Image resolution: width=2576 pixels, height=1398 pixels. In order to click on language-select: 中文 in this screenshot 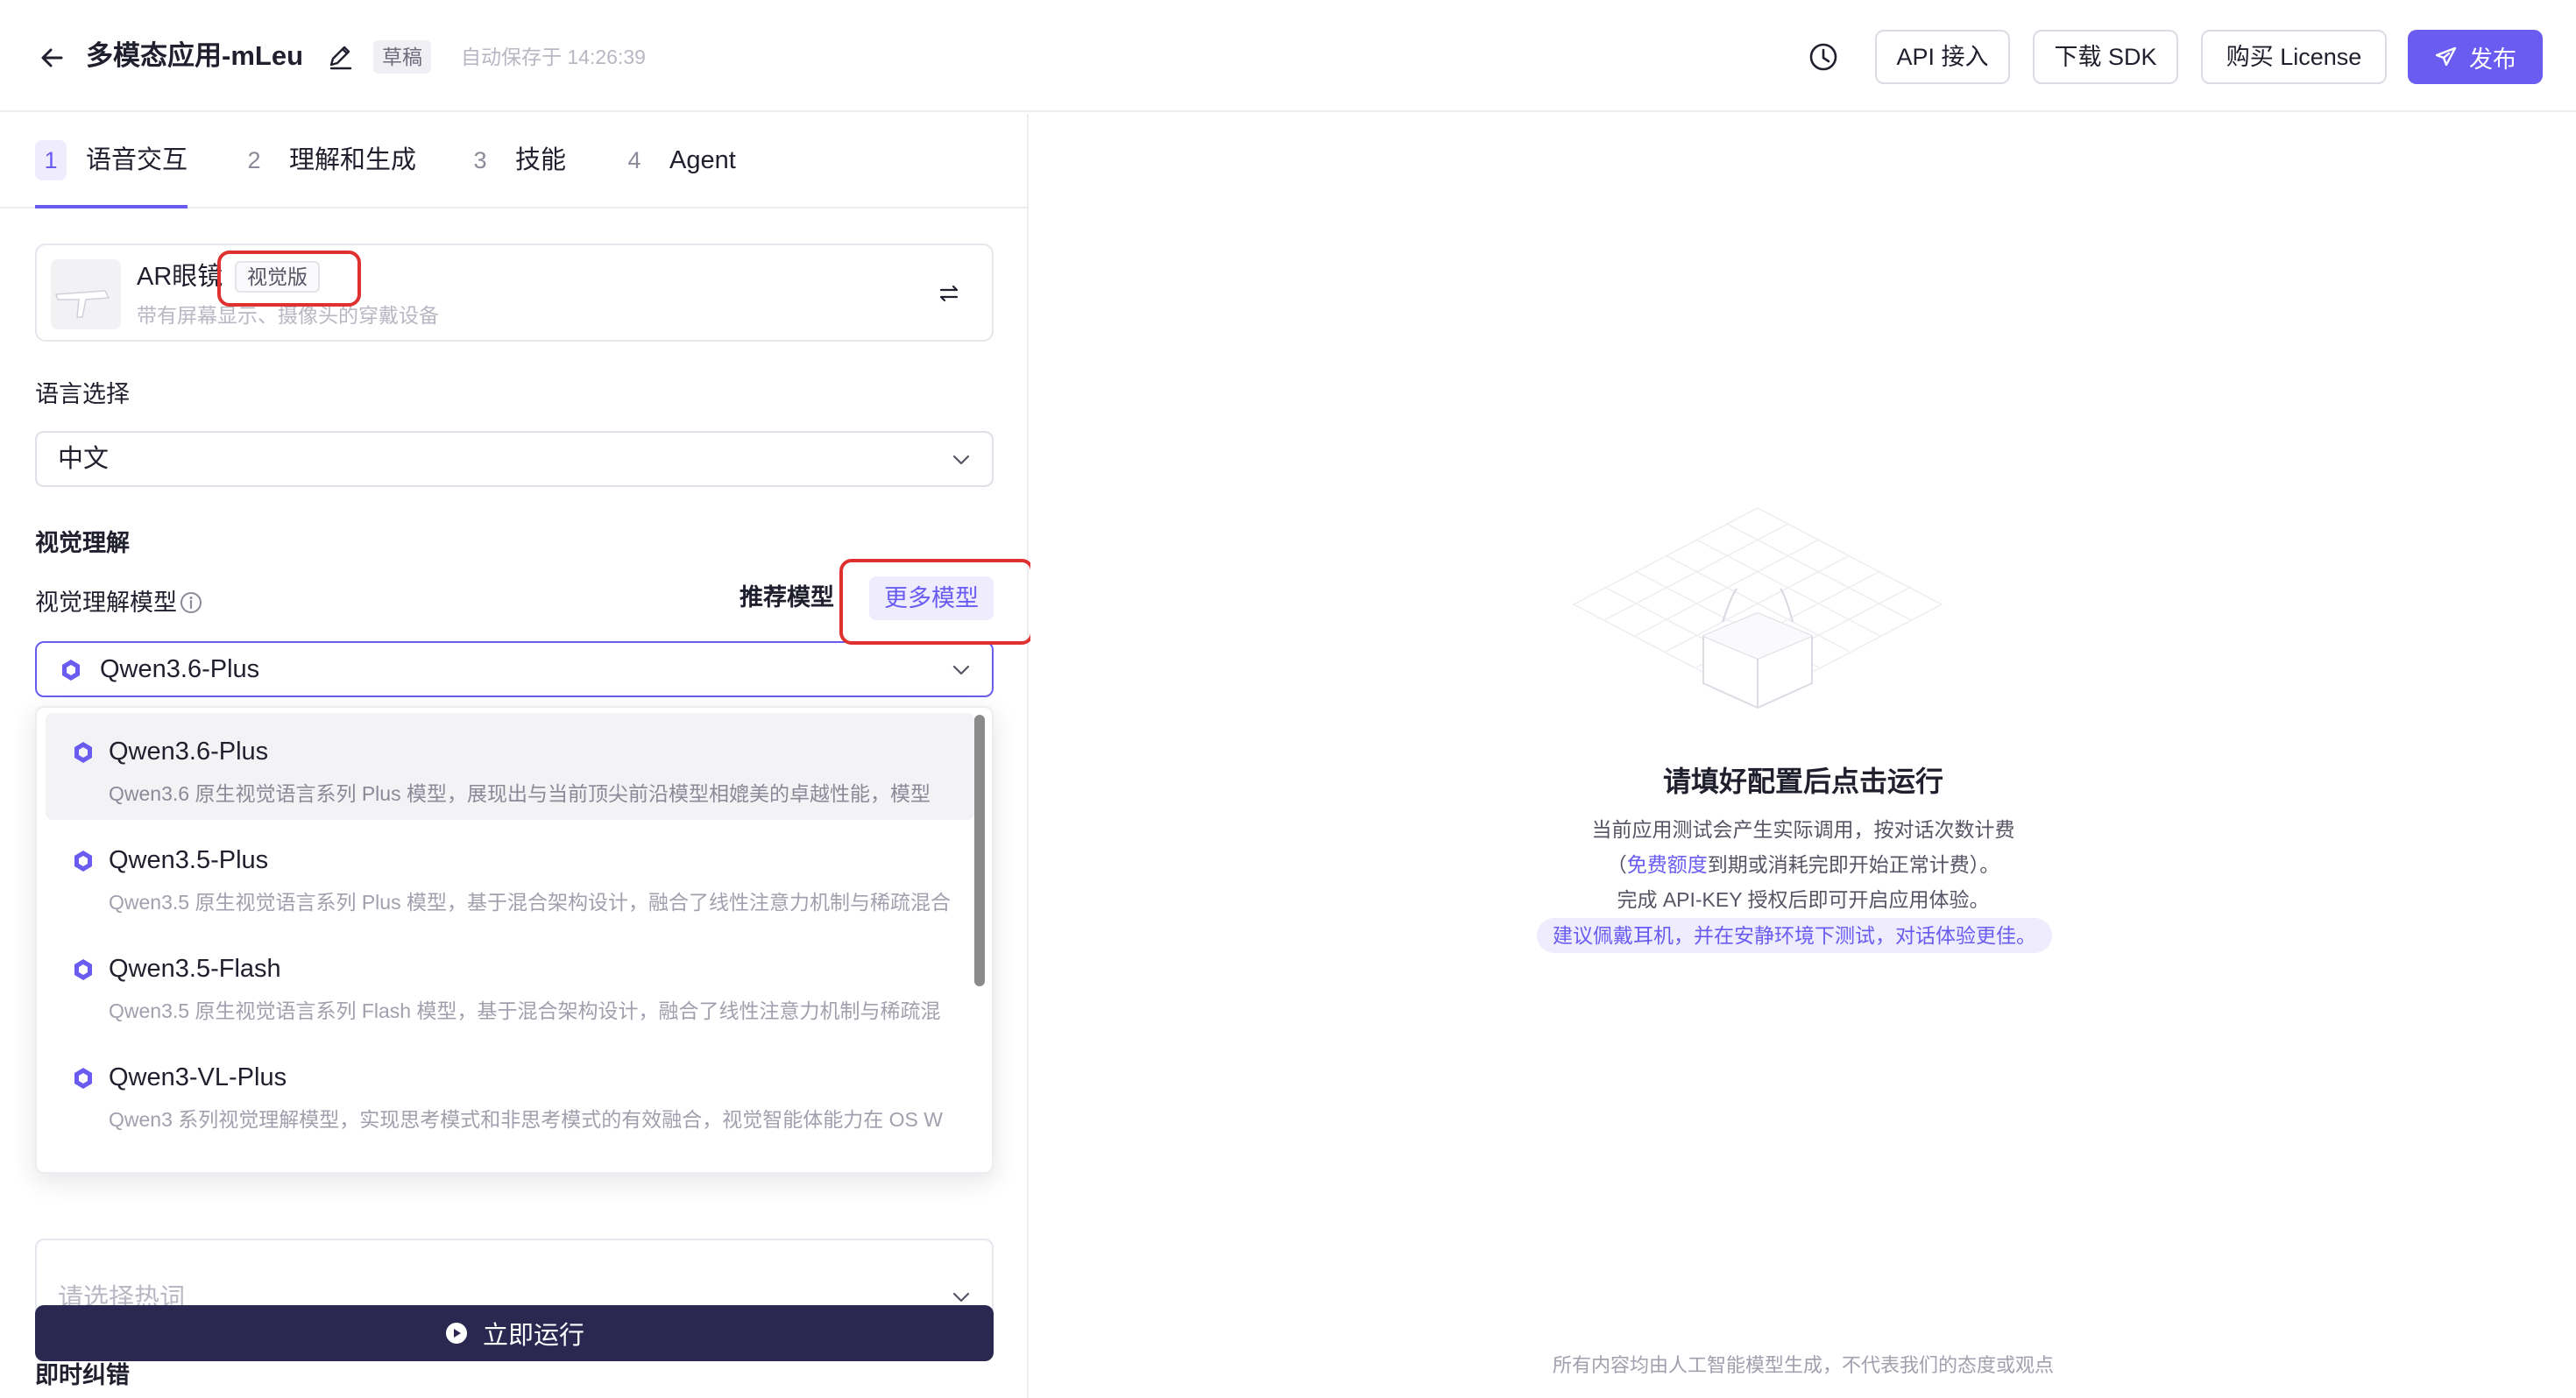, I will do `click(514, 459)`.